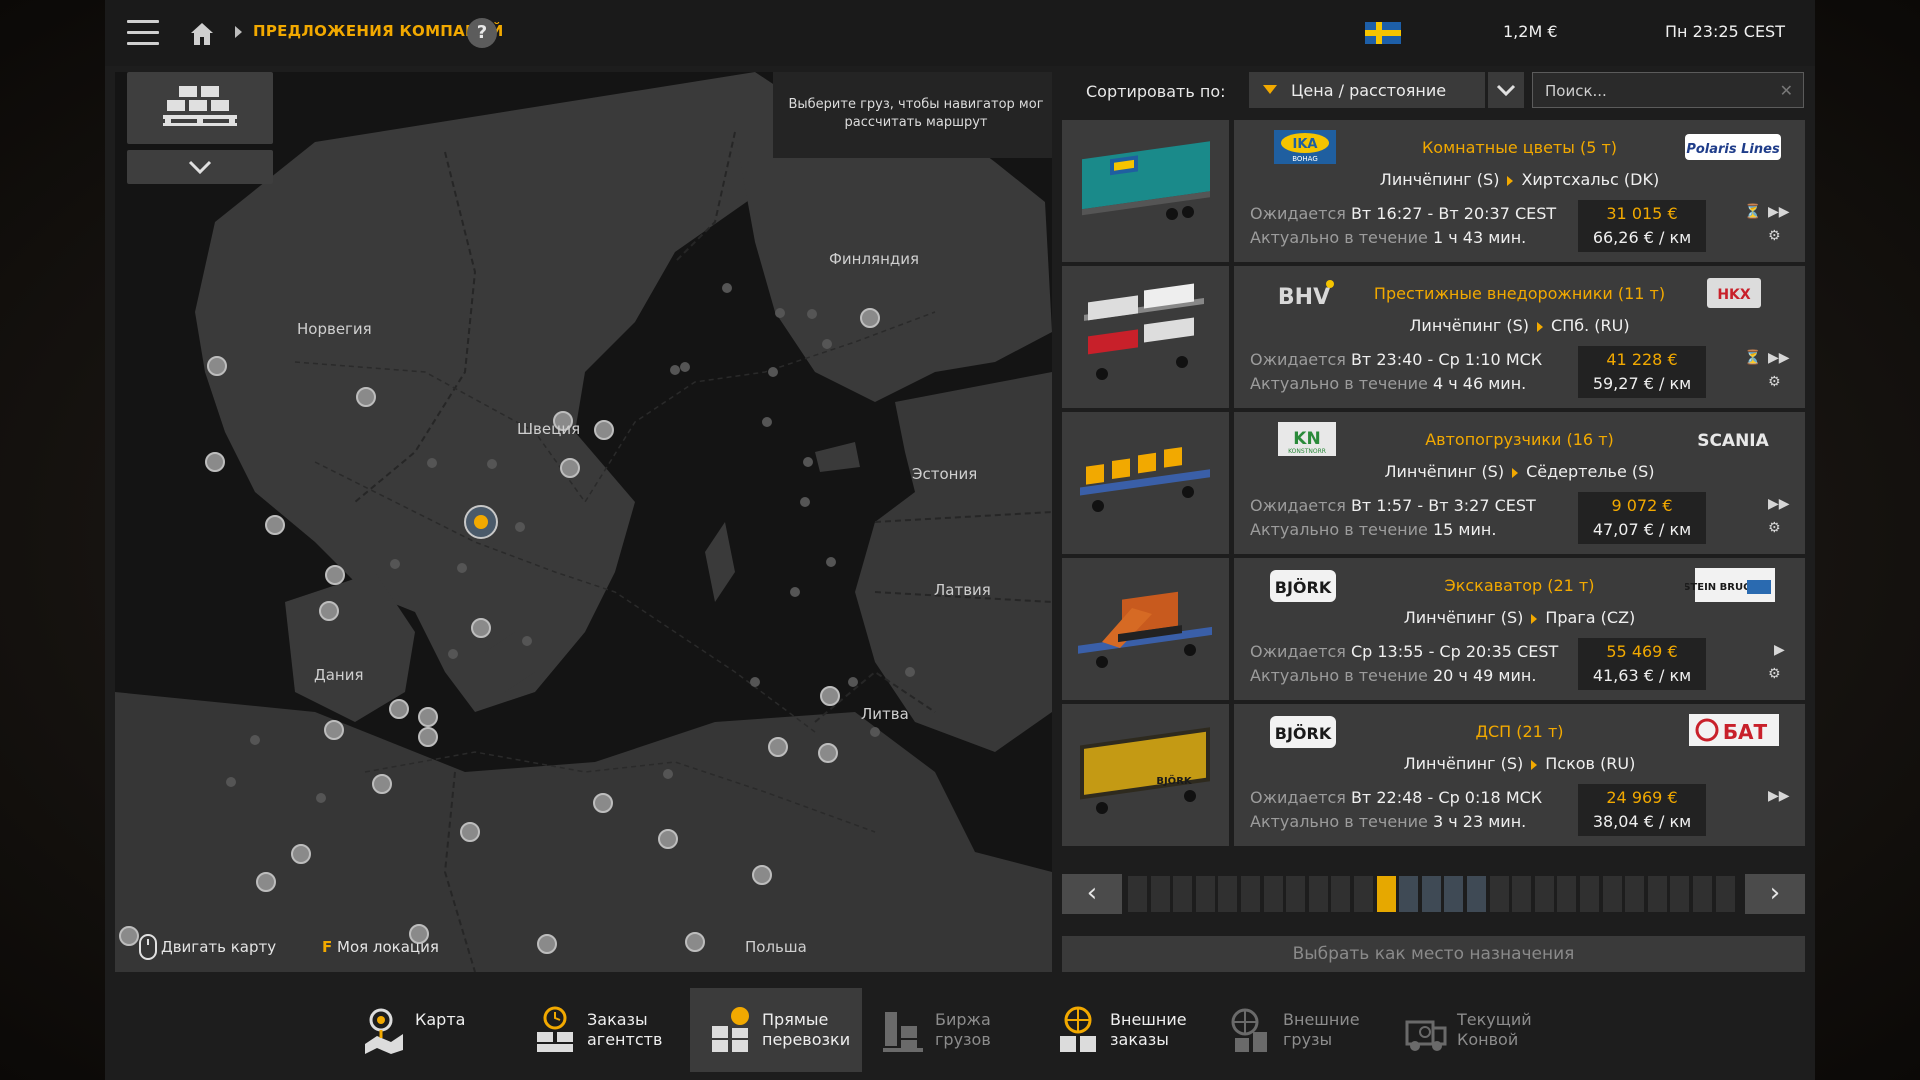 This screenshot has width=1920, height=1080. What do you see at coordinates (1078, 1029) in the screenshot?
I see `external-orders-globe-icon` at bounding box center [1078, 1029].